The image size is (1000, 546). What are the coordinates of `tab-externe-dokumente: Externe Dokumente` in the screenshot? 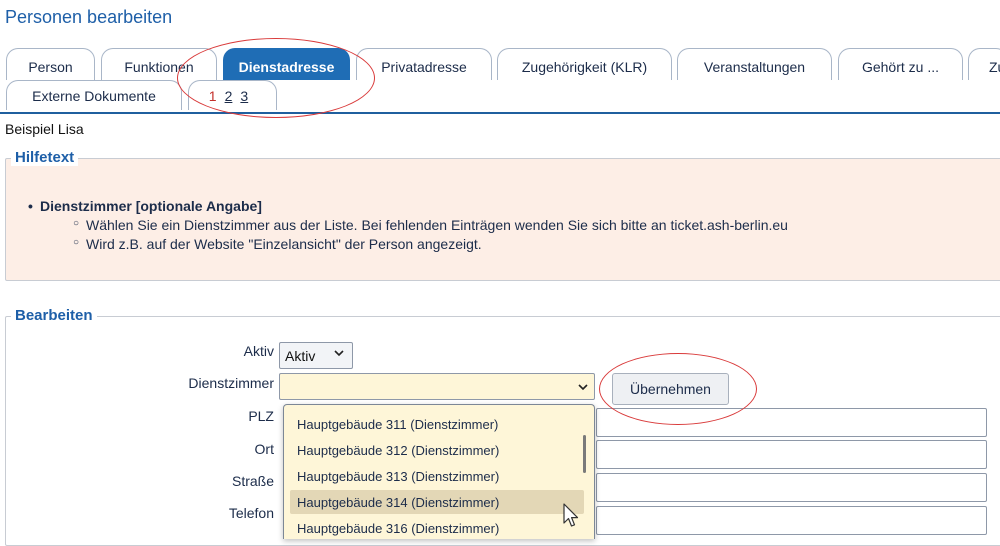 It's located at (94, 95).